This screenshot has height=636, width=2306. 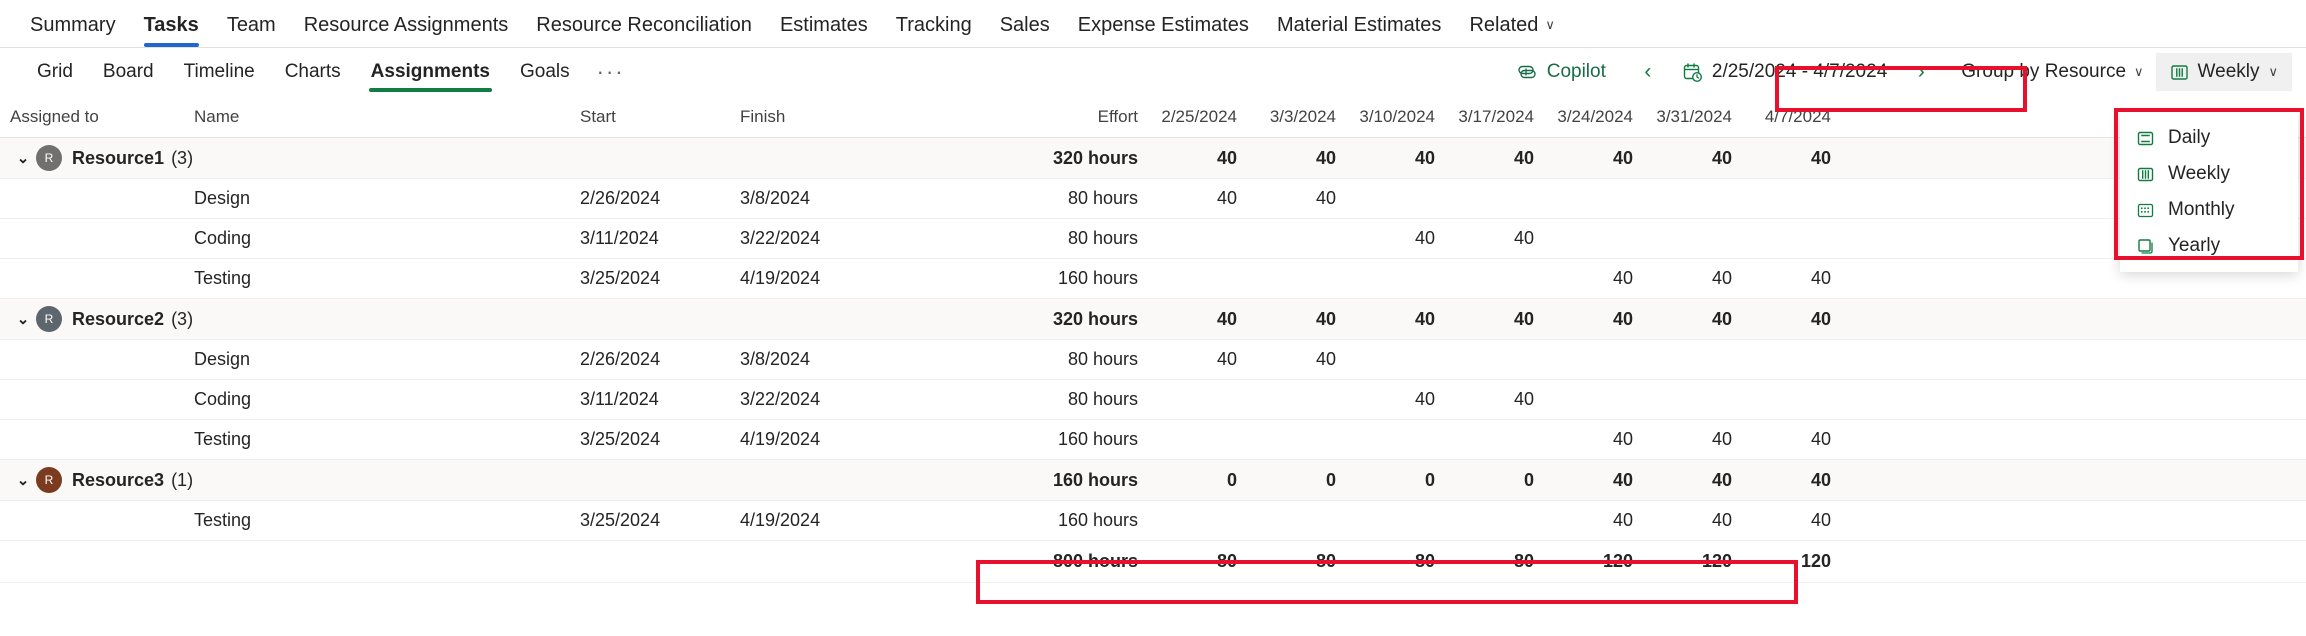 I want to click on entity-tab-resource-assignments: Resource Assignments, so click(x=406, y=31).